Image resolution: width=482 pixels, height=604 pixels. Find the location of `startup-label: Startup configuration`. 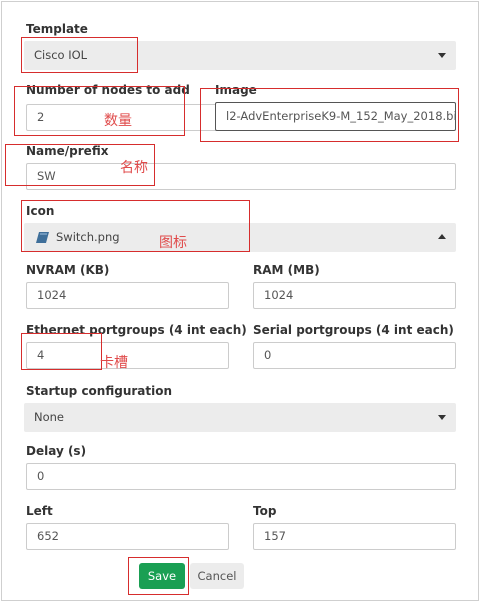

startup-label: Startup configuration is located at coordinates (99, 391).